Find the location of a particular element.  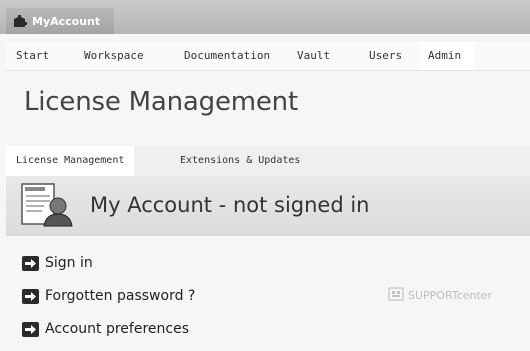

account-status-heading: My Account - not signed in is located at coordinates (230, 205).